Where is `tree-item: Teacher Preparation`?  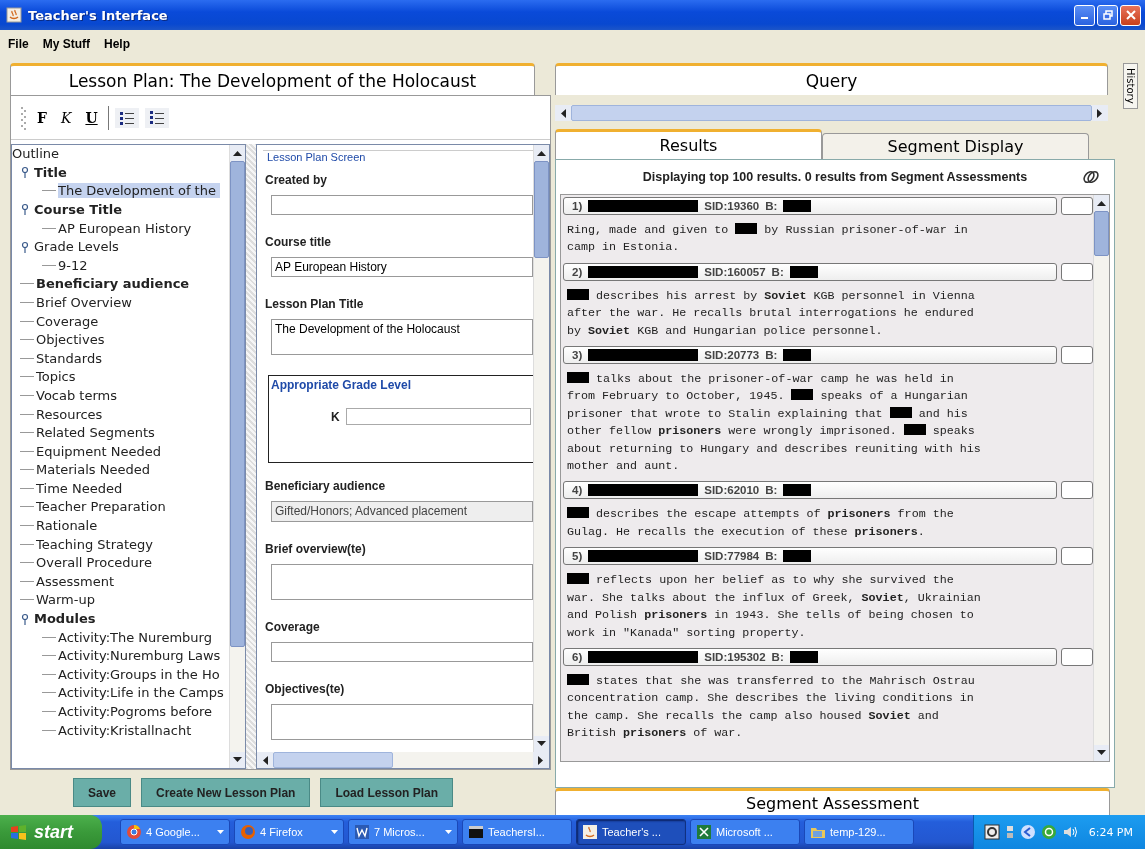 tree-item: Teacher Preparation is located at coordinates (101, 507).